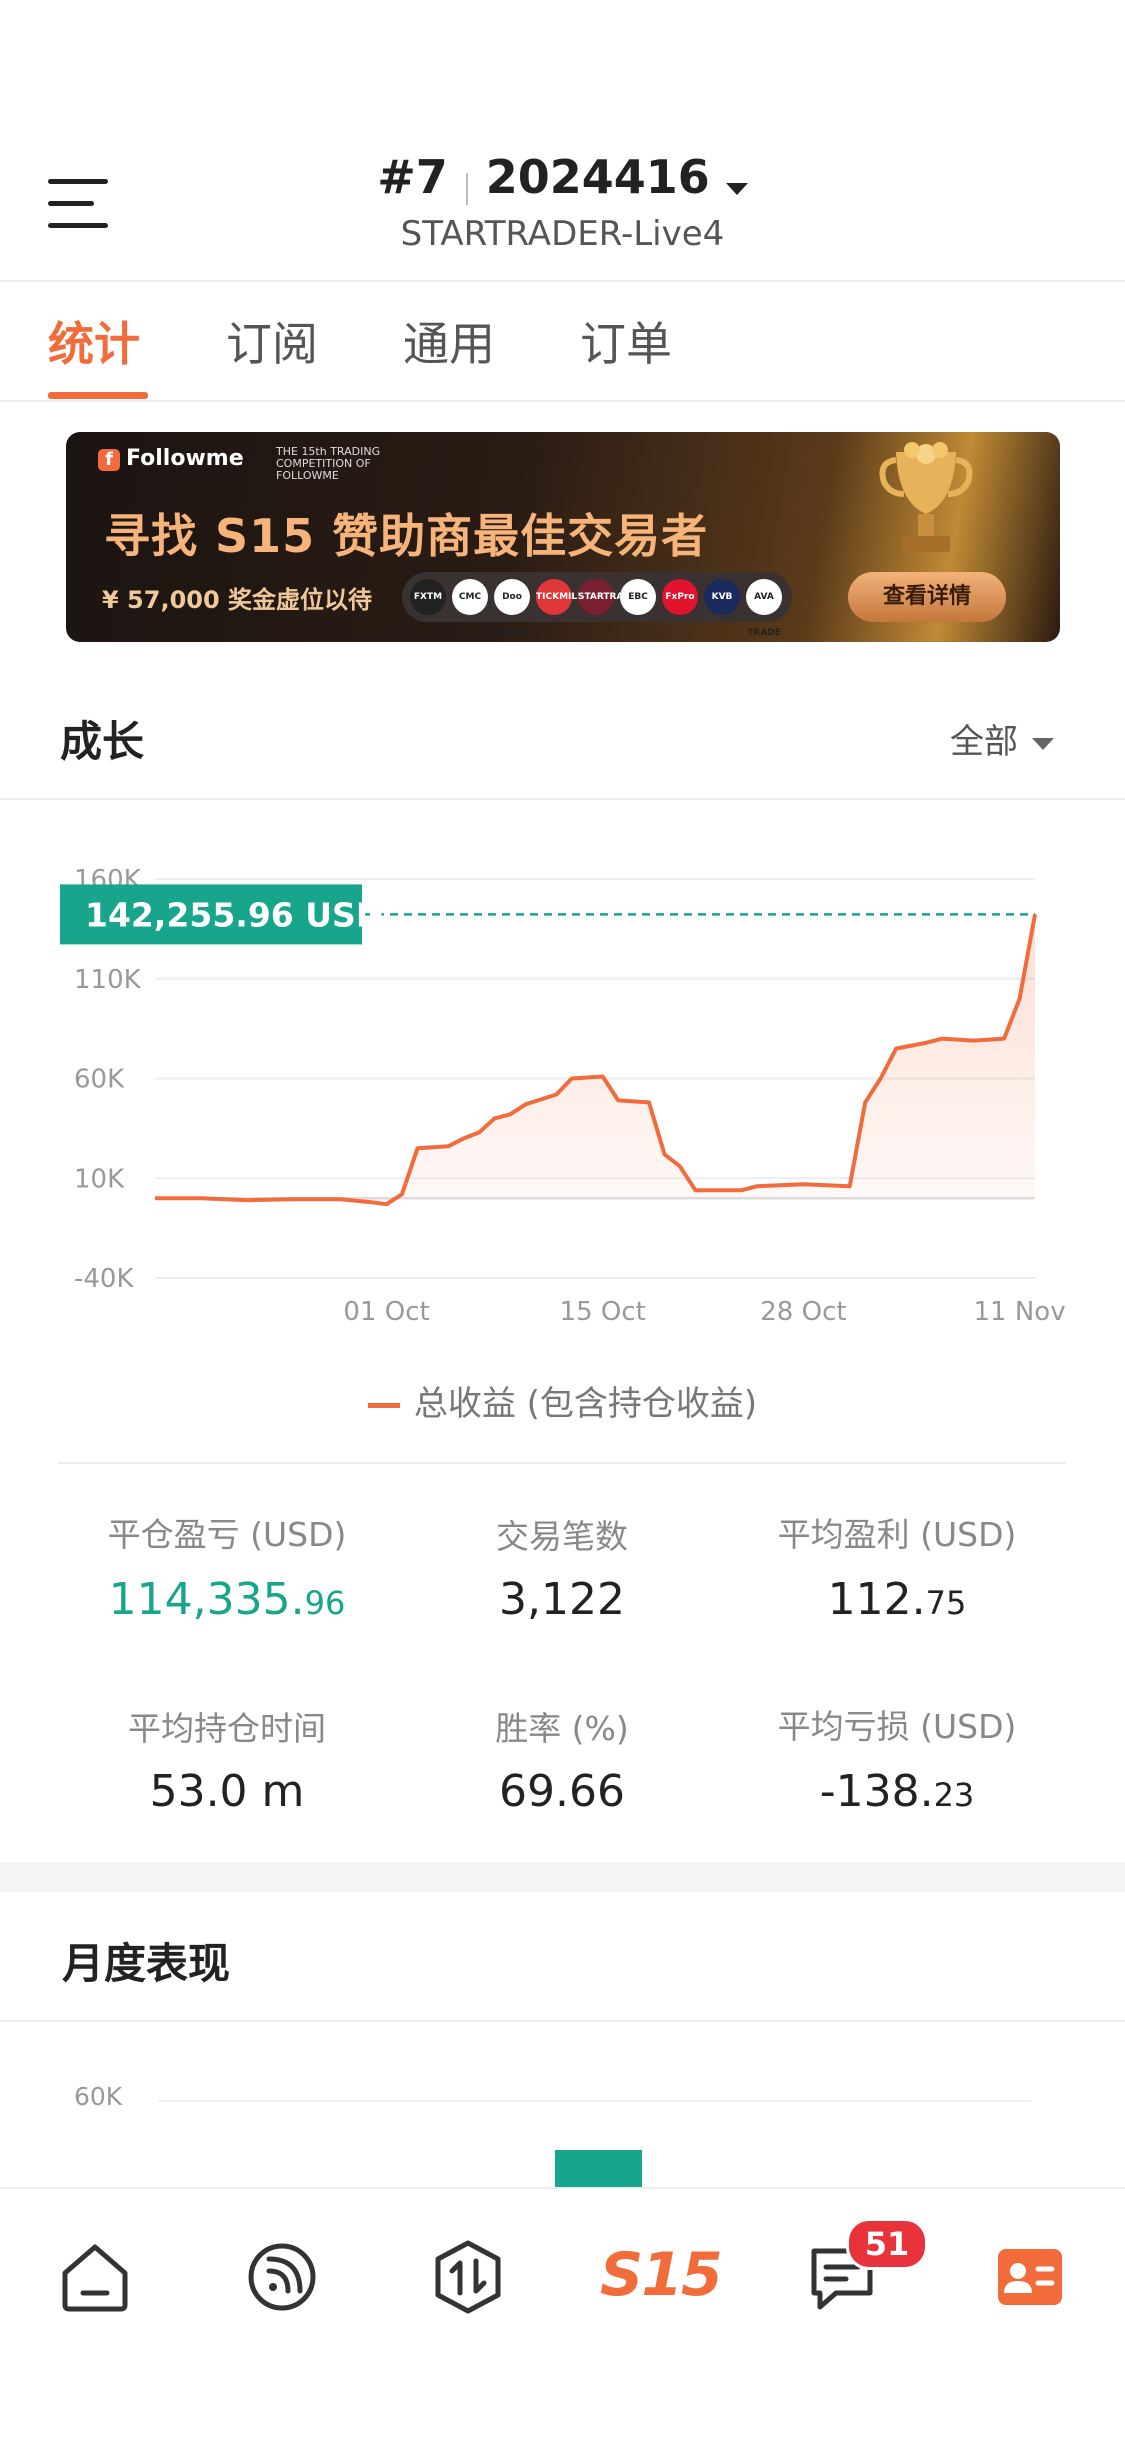 The image size is (1125, 2438). Describe the element at coordinates (1030, 2277) in the screenshot. I see `profile-icon` at that location.